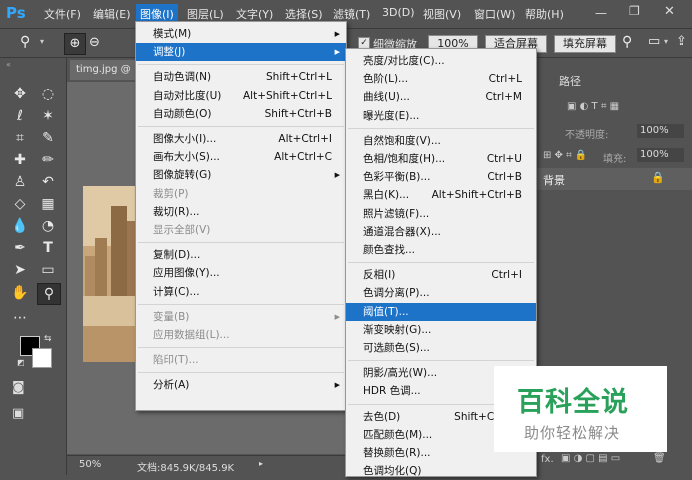 This screenshot has height=480, width=692. Describe the element at coordinates (601, 13) in the screenshot. I see `minimize-icon: —` at that location.